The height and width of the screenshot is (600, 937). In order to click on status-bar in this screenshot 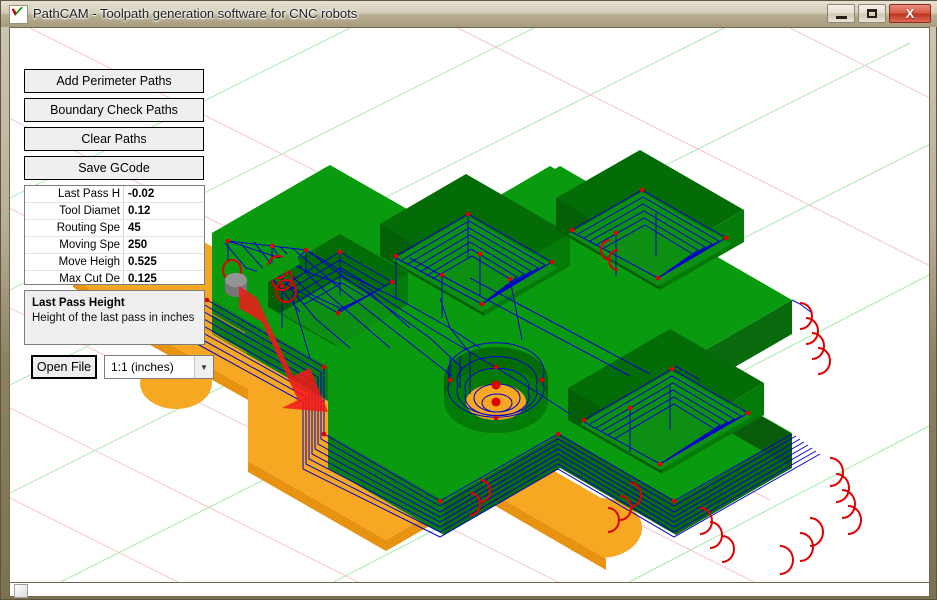, I will do `click(469, 590)`.